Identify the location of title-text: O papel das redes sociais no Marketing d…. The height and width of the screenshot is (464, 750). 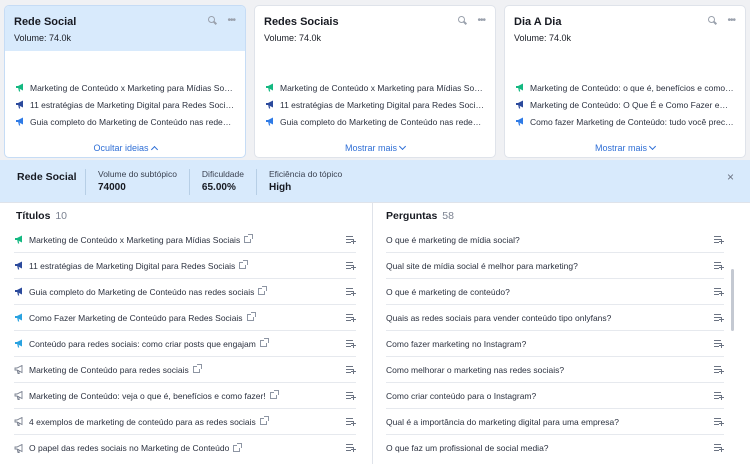
(129, 448).